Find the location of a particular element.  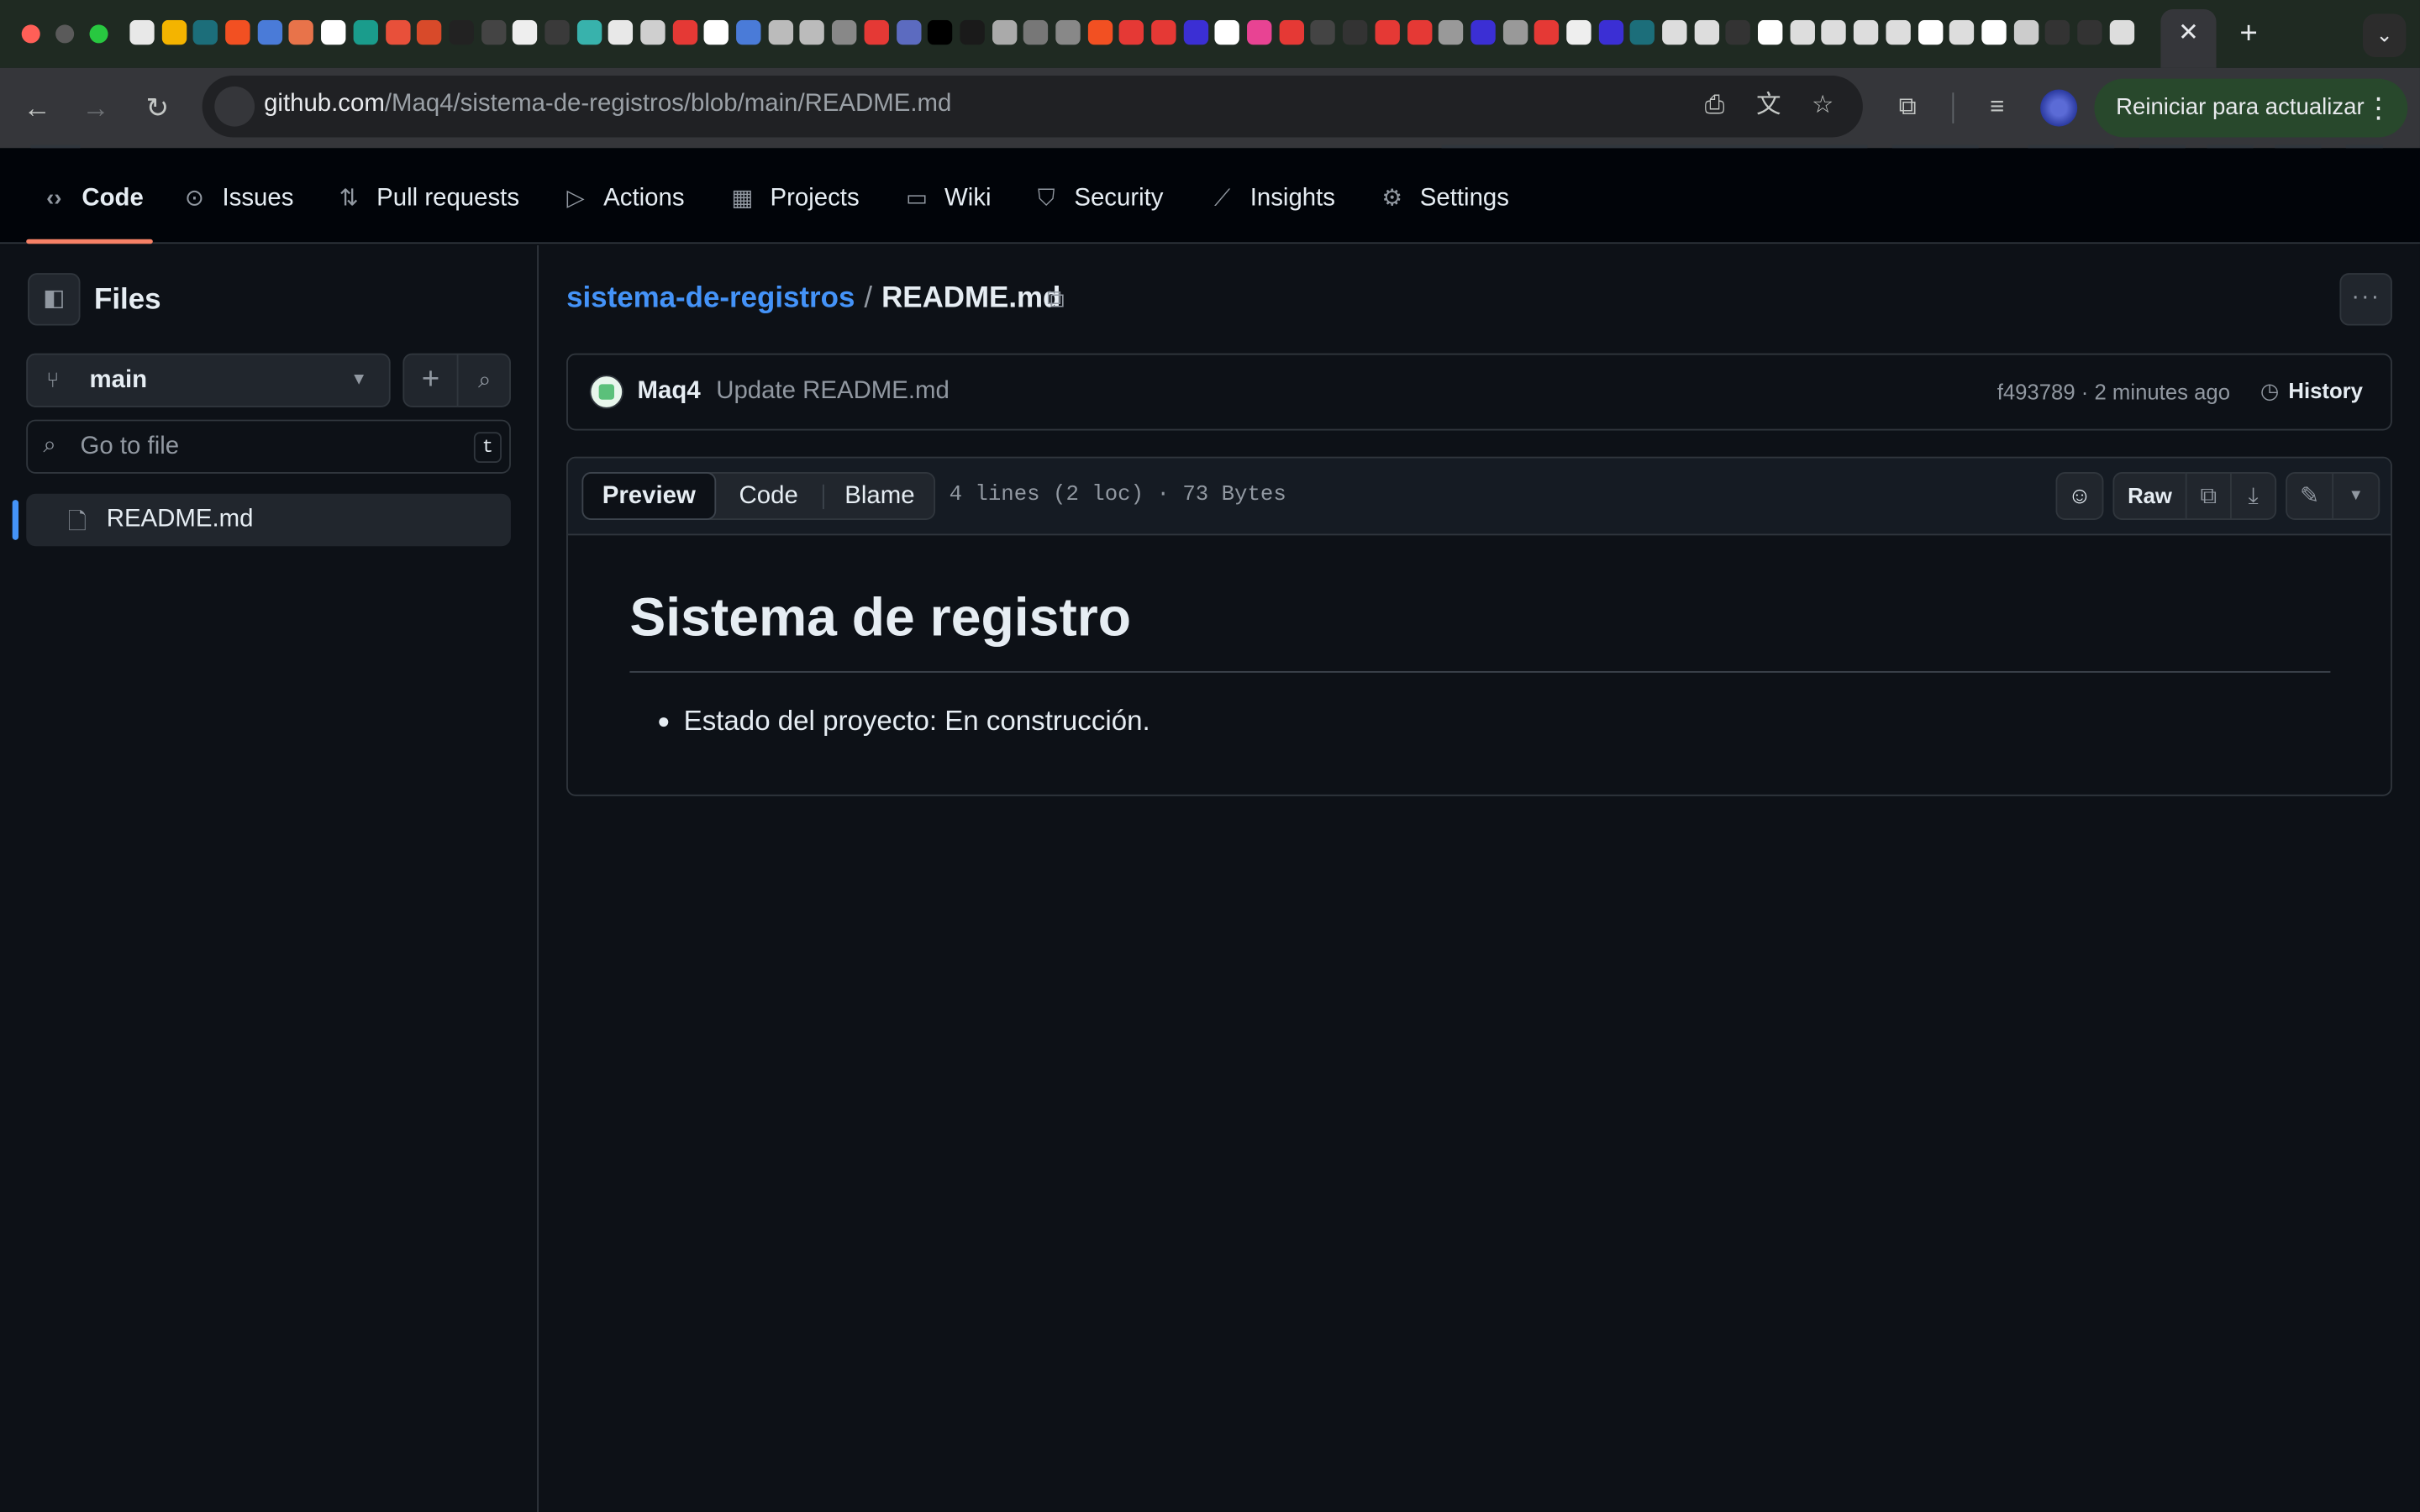

copy-raw-icon: ⧉ is located at coordinates (2208, 496).